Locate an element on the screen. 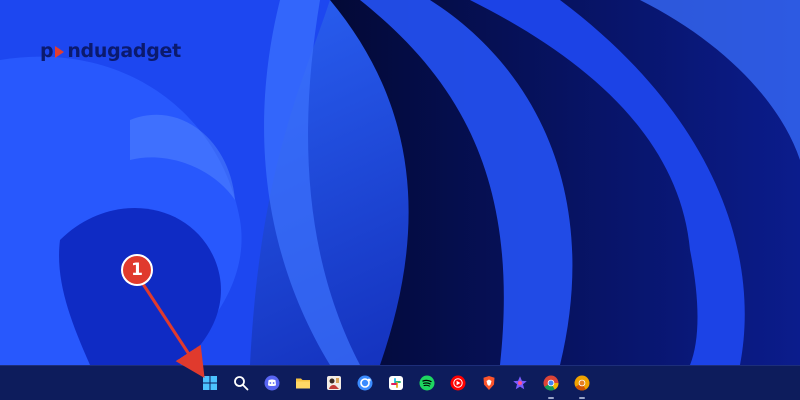  step-number-badge: 1 is located at coordinates (137, 270).